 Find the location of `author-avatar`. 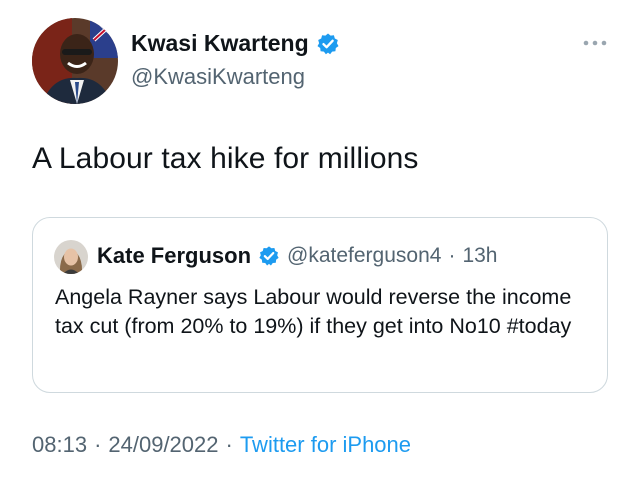

author-avatar is located at coordinates (75, 61).